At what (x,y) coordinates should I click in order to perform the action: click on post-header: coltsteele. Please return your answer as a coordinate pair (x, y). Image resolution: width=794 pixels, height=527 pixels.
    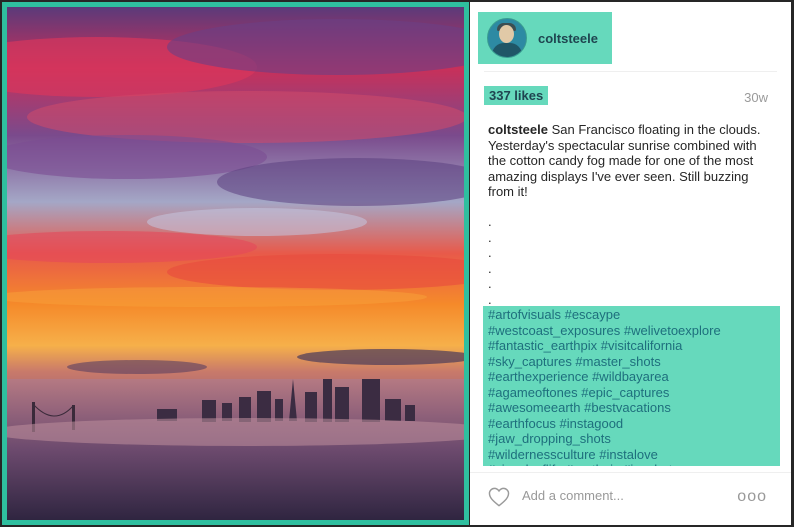
    Looking at the image, I should click on (545, 38).